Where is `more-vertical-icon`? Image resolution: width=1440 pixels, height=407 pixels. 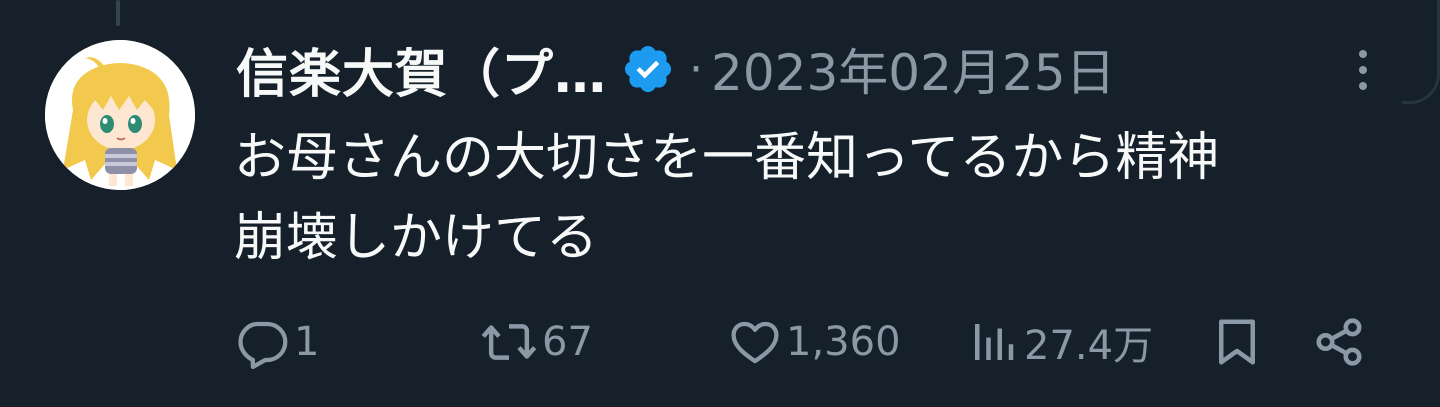
more-vertical-icon is located at coordinates (1363, 70).